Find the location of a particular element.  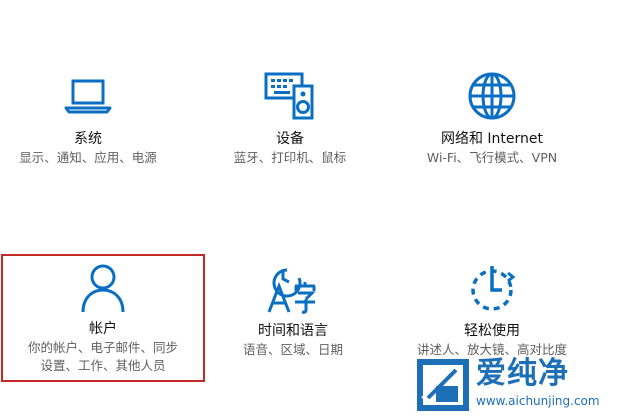

tile-description: 语音、区域、日期 is located at coordinates (292, 349).